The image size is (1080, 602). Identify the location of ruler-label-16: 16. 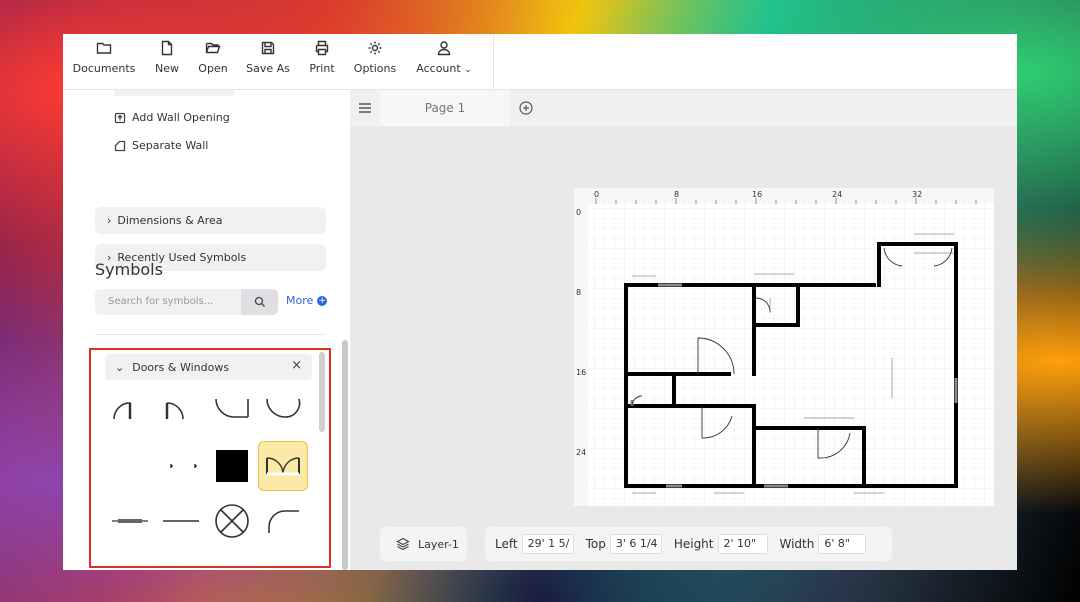
(757, 194).